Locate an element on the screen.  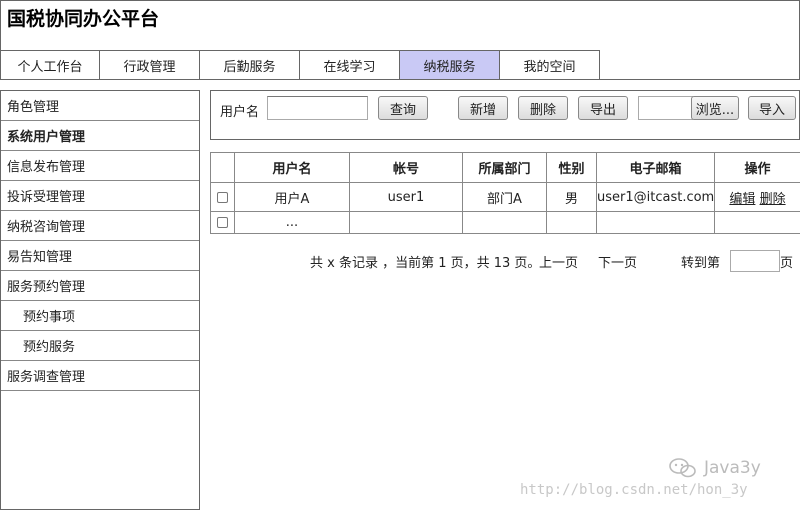
table-row: 用户A user1 部门A 男 user1@itcast.com 编辑 删除 is located at coordinates (505, 197).